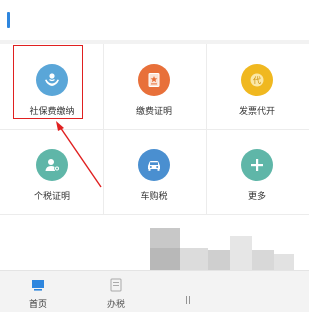 The height and width of the screenshot is (312, 320). What do you see at coordinates (37, 305) in the screenshot?
I see `tab-label: 首页` at bounding box center [37, 305].